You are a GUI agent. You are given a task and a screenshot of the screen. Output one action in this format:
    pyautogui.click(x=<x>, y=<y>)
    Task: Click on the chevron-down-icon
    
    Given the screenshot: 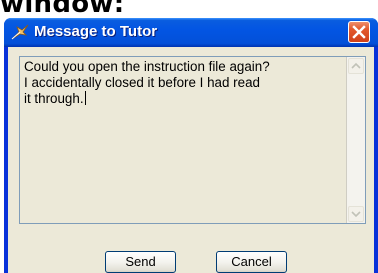 What is the action you would take?
    pyautogui.click(x=356, y=214)
    